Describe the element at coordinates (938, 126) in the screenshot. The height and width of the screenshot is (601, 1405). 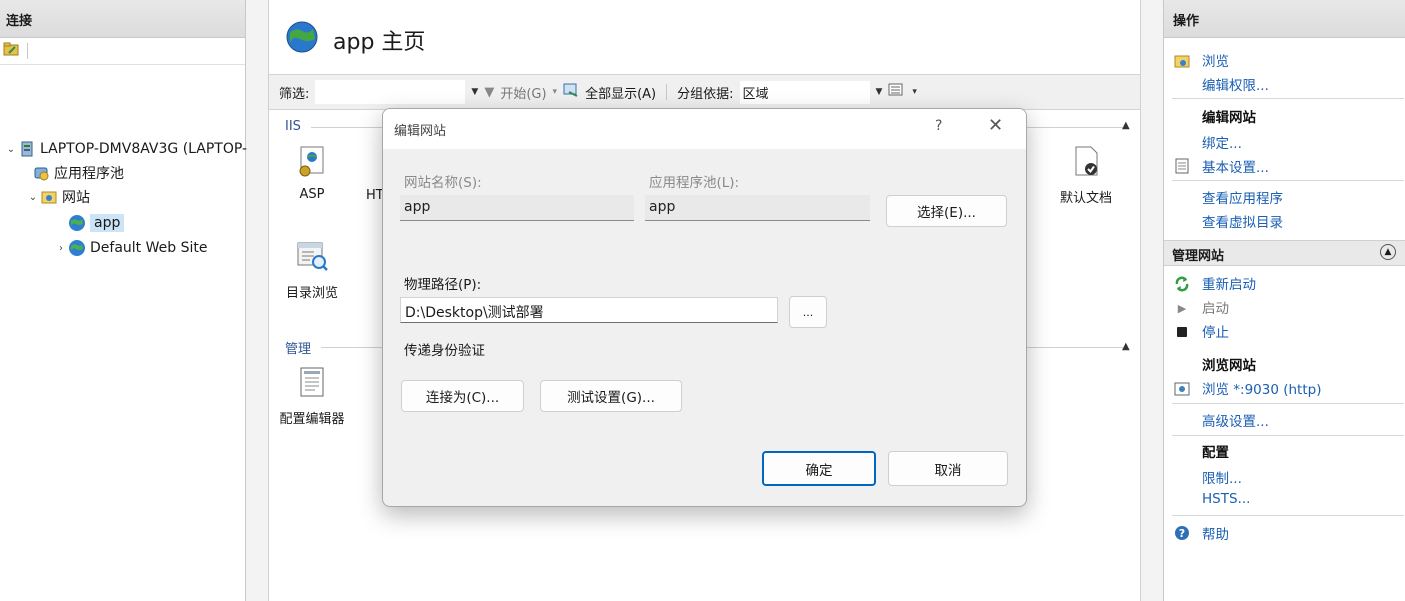
I see `help-icon: ?` at that location.